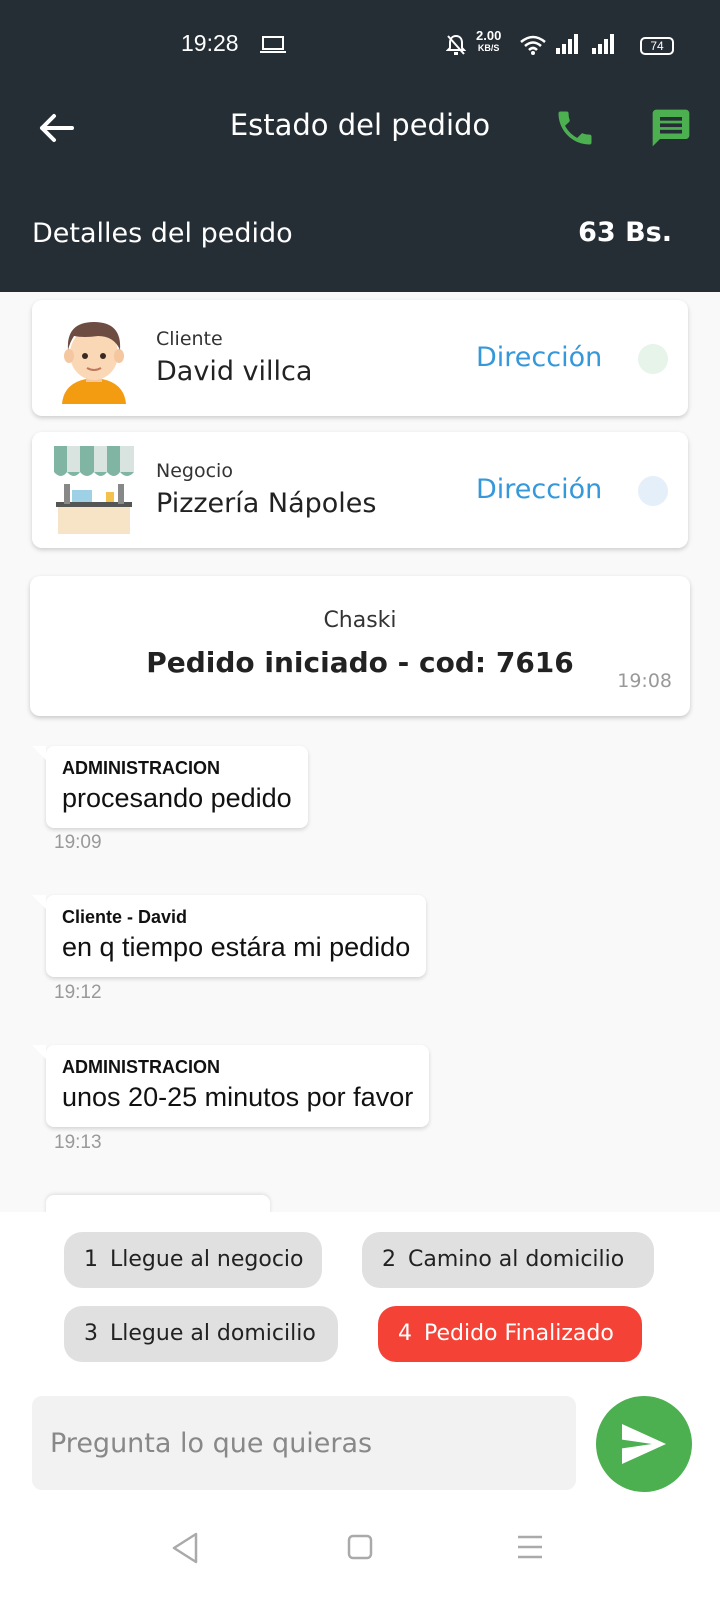 This screenshot has height=1600, width=720. Describe the element at coordinates (304, 1443) in the screenshot. I see `message-input` at that location.